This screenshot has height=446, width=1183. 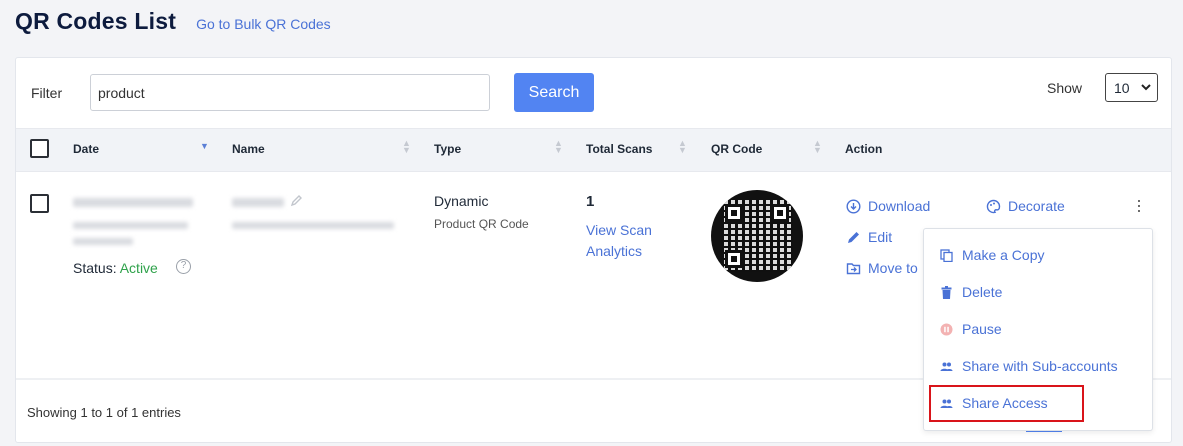 I want to click on redacted-created, so click(x=130, y=225).